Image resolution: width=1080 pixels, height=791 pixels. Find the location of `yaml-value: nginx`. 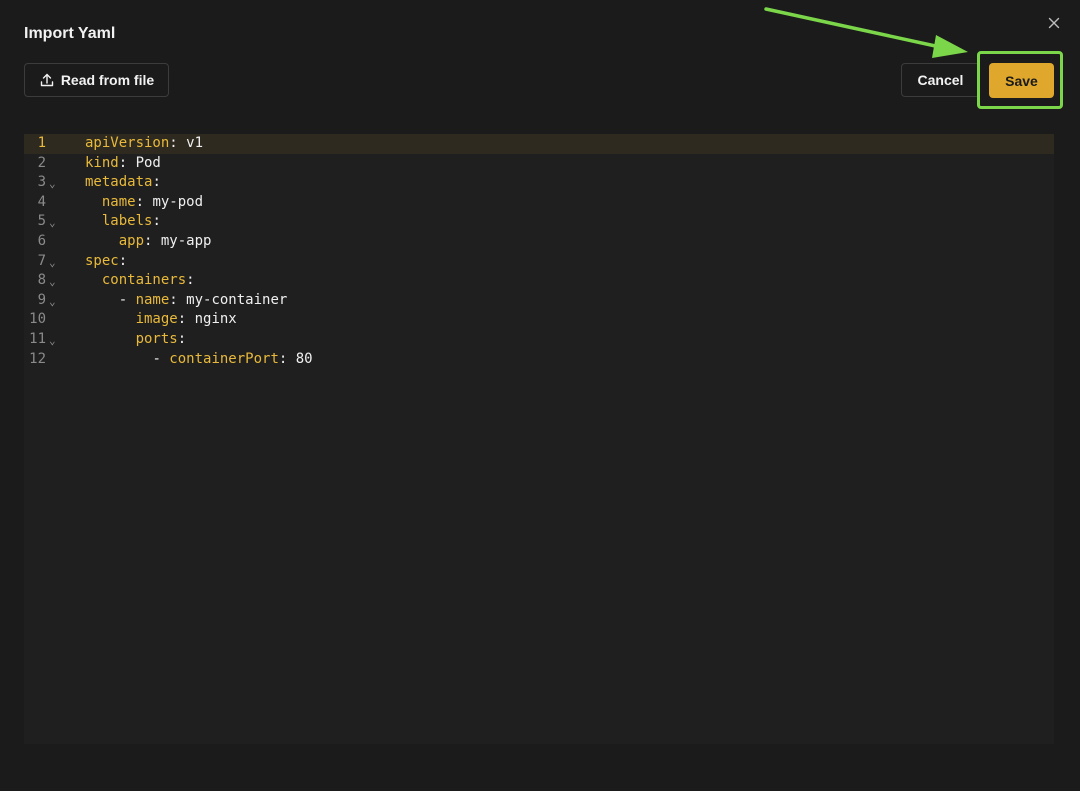

yaml-value: nginx is located at coordinates (215, 319).